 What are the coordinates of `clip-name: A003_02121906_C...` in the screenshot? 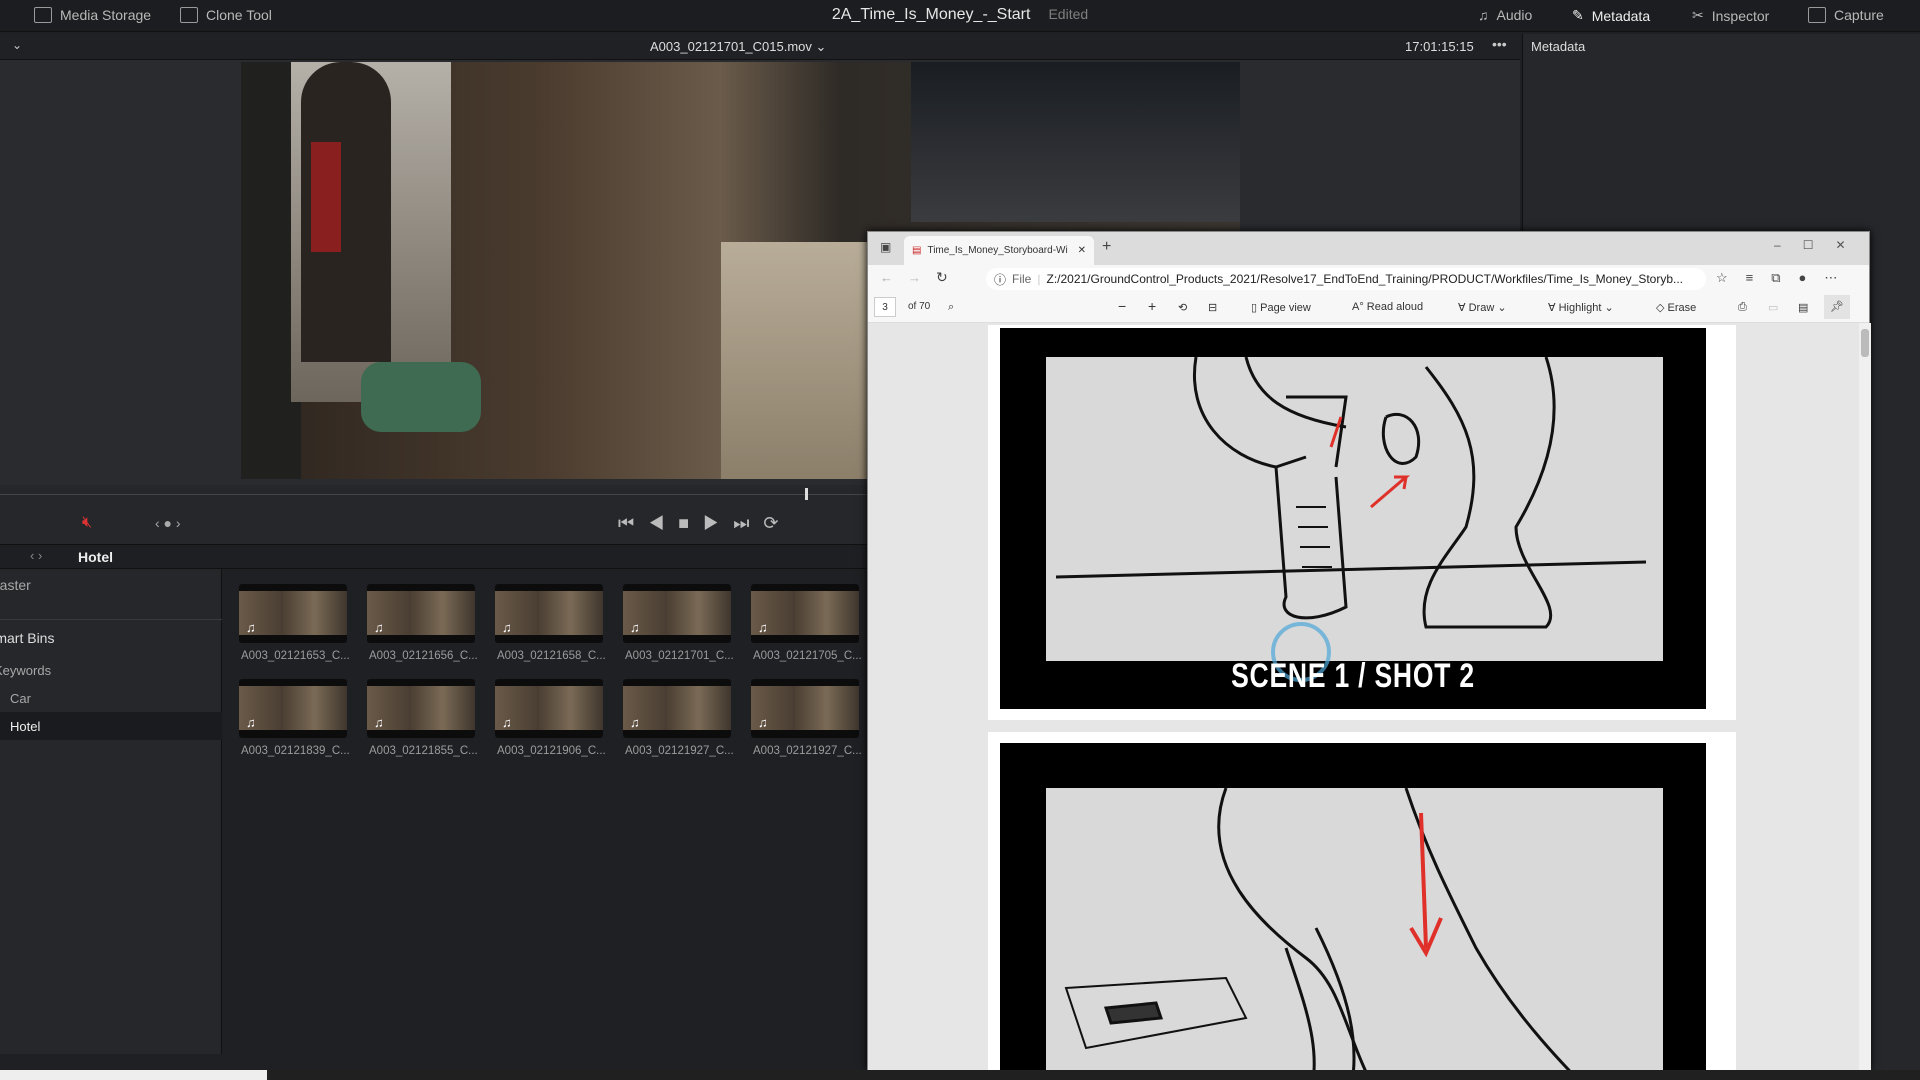 It's located at (551, 751).